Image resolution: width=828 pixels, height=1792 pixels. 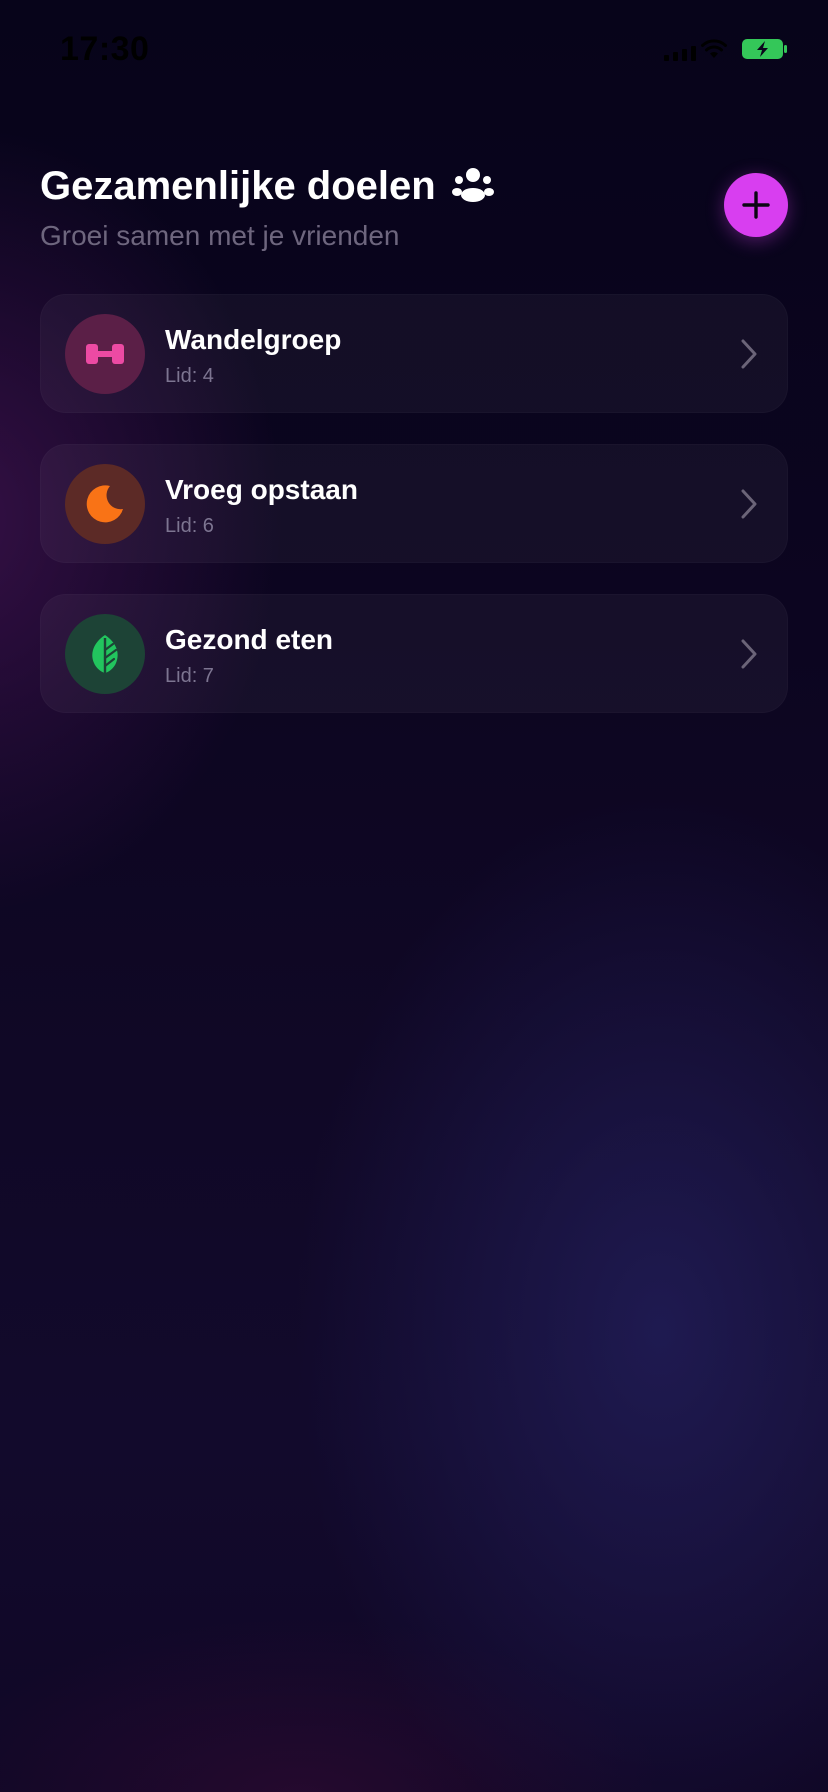 What do you see at coordinates (253, 339) in the screenshot?
I see `goal-name: Wandelgroep` at bounding box center [253, 339].